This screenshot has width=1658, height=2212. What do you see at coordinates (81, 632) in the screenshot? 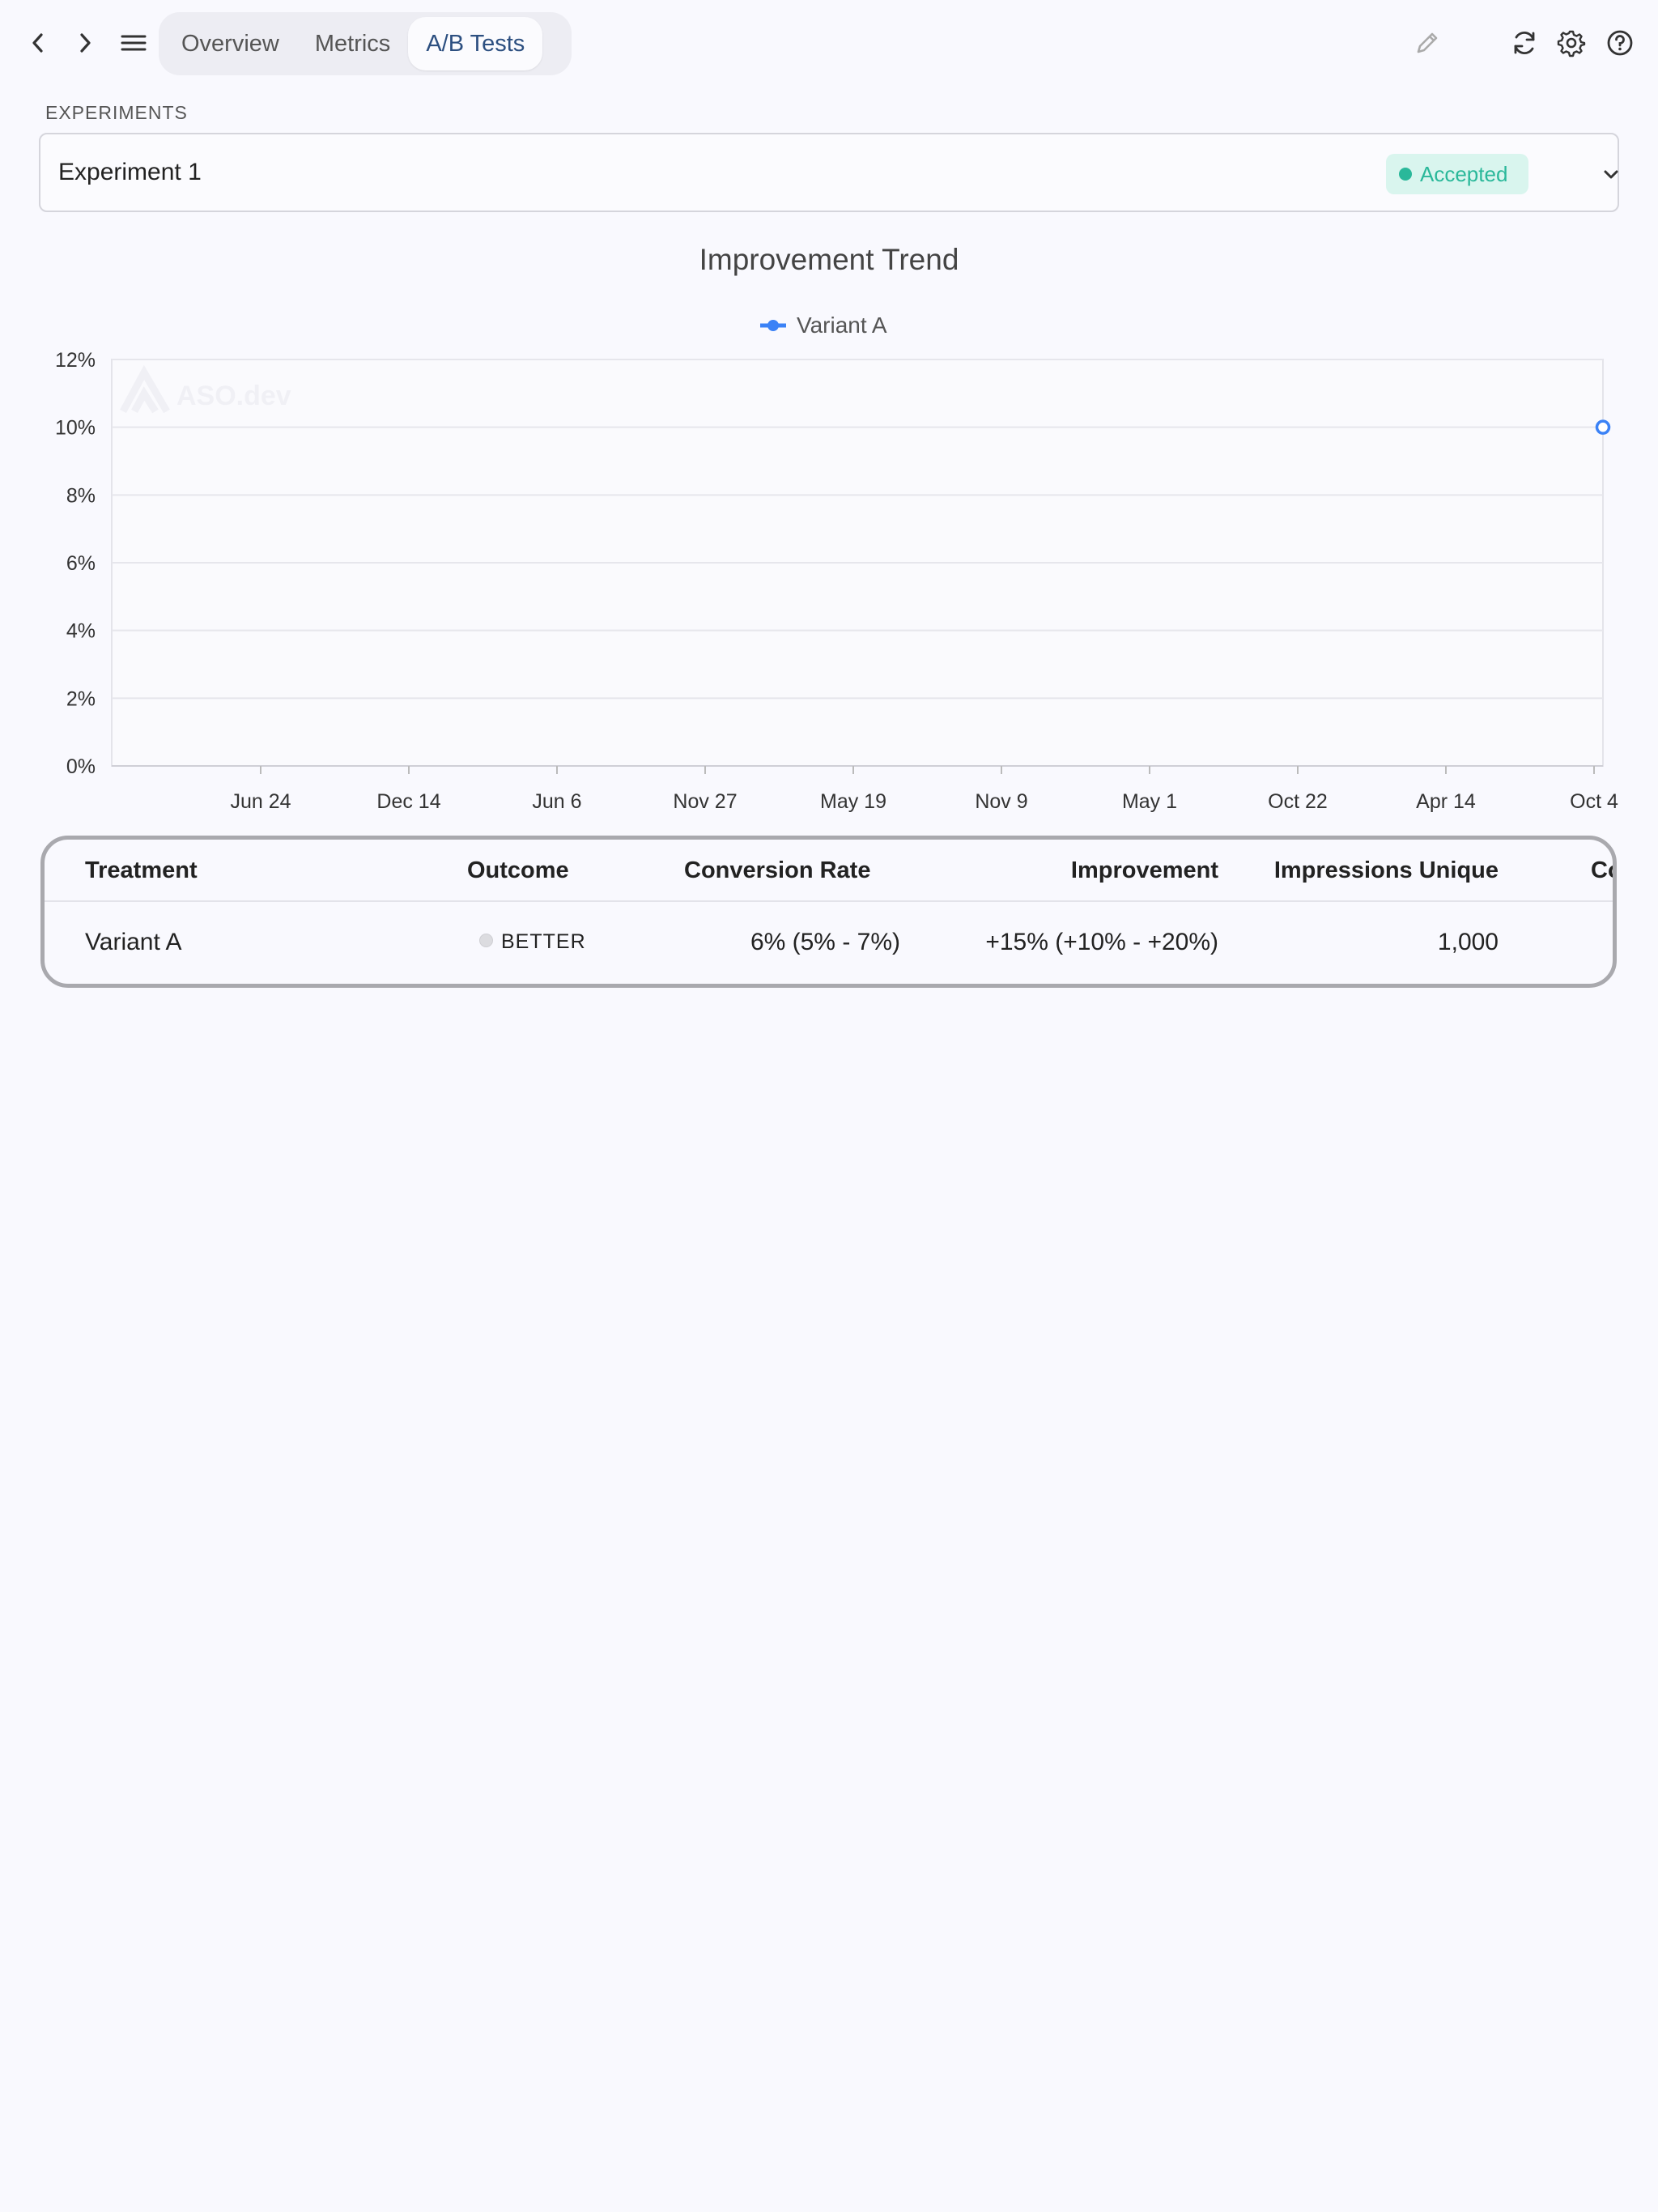
I see `y-tick-label: 4%` at bounding box center [81, 632].